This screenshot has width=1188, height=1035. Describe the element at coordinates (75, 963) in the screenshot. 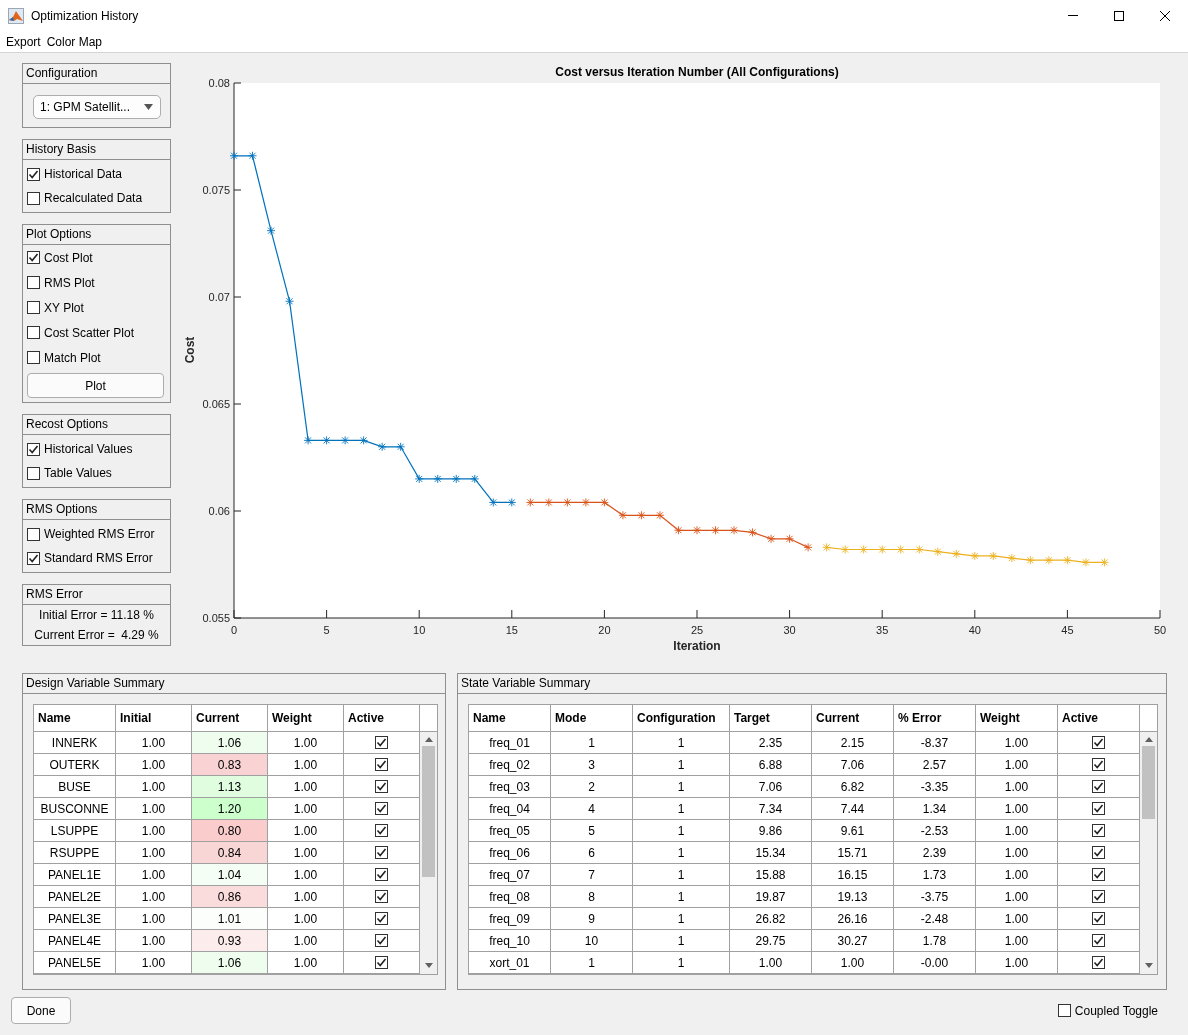

I see `table-cell: PANEL5E` at that location.